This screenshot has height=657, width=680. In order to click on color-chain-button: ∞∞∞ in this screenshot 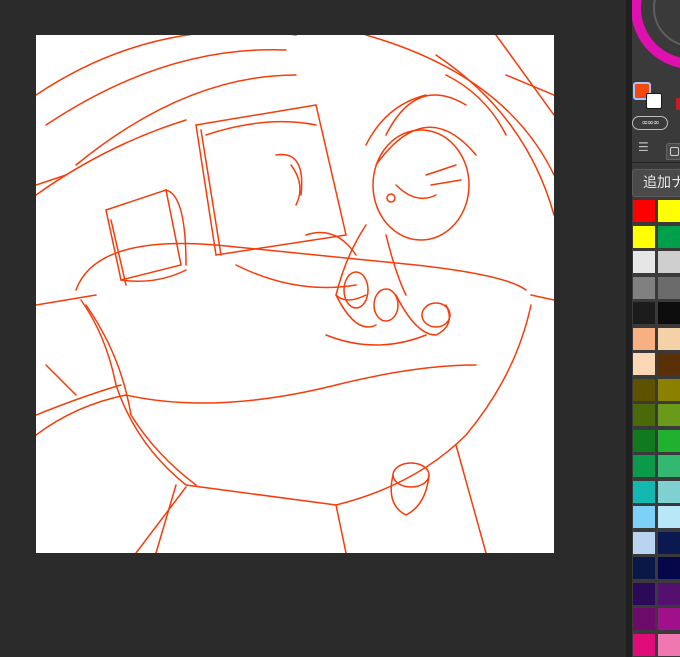, I will do `click(650, 123)`.